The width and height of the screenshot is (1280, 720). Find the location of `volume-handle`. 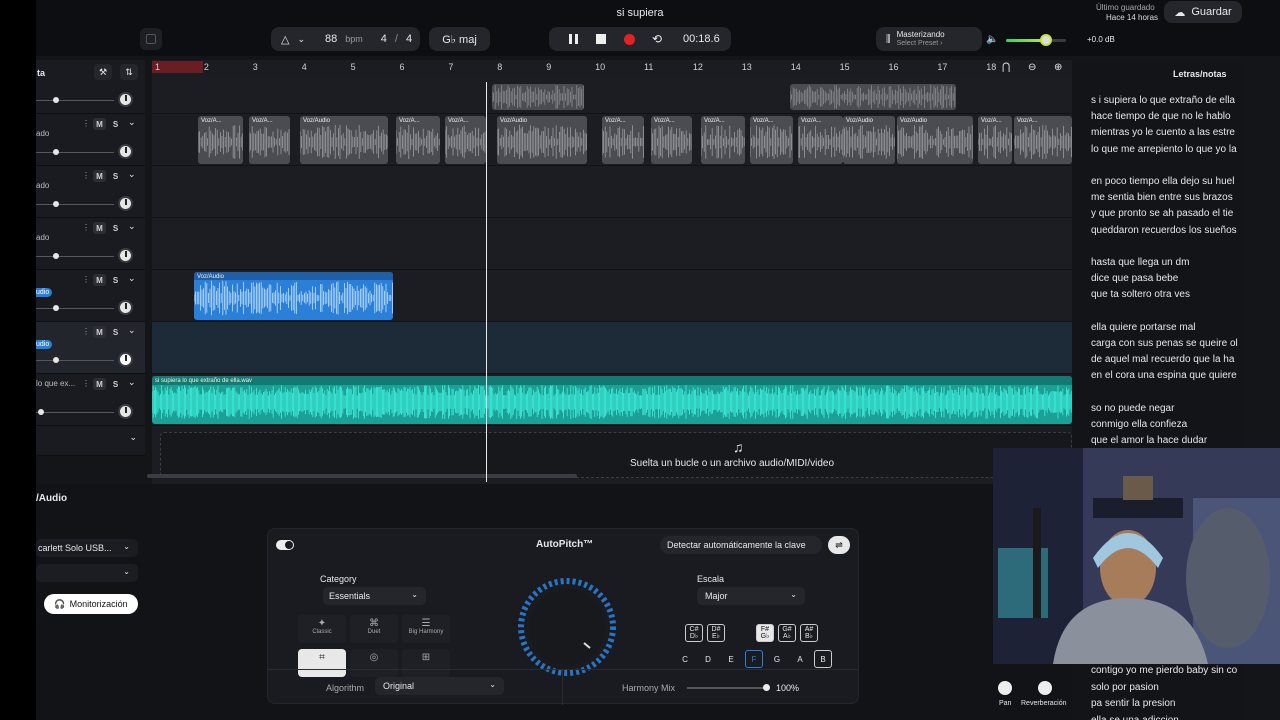

volume-handle is located at coordinates (1046, 40).